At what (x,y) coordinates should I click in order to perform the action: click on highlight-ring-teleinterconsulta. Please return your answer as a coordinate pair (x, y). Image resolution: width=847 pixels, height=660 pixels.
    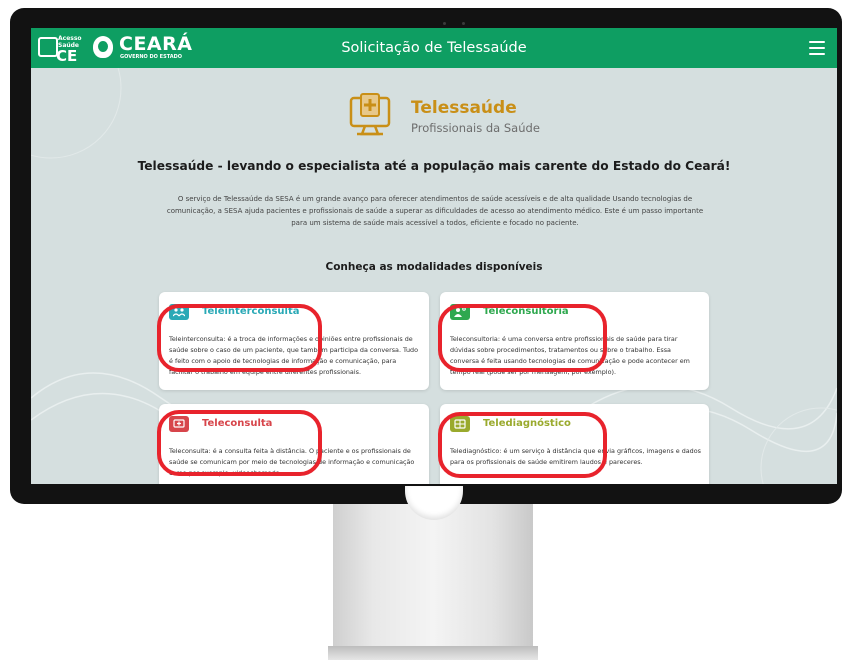
    Looking at the image, I should click on (239, 338).